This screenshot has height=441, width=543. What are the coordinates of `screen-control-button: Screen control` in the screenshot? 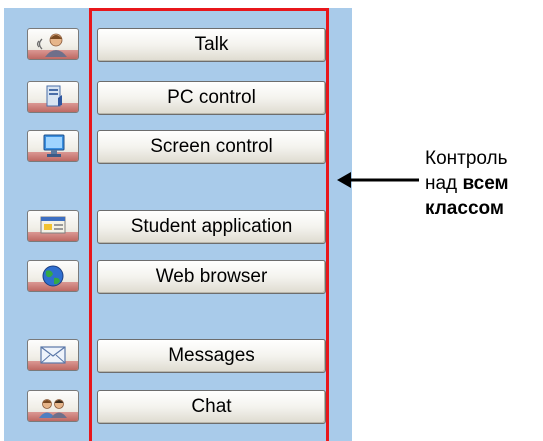 It's located at (211, 147).